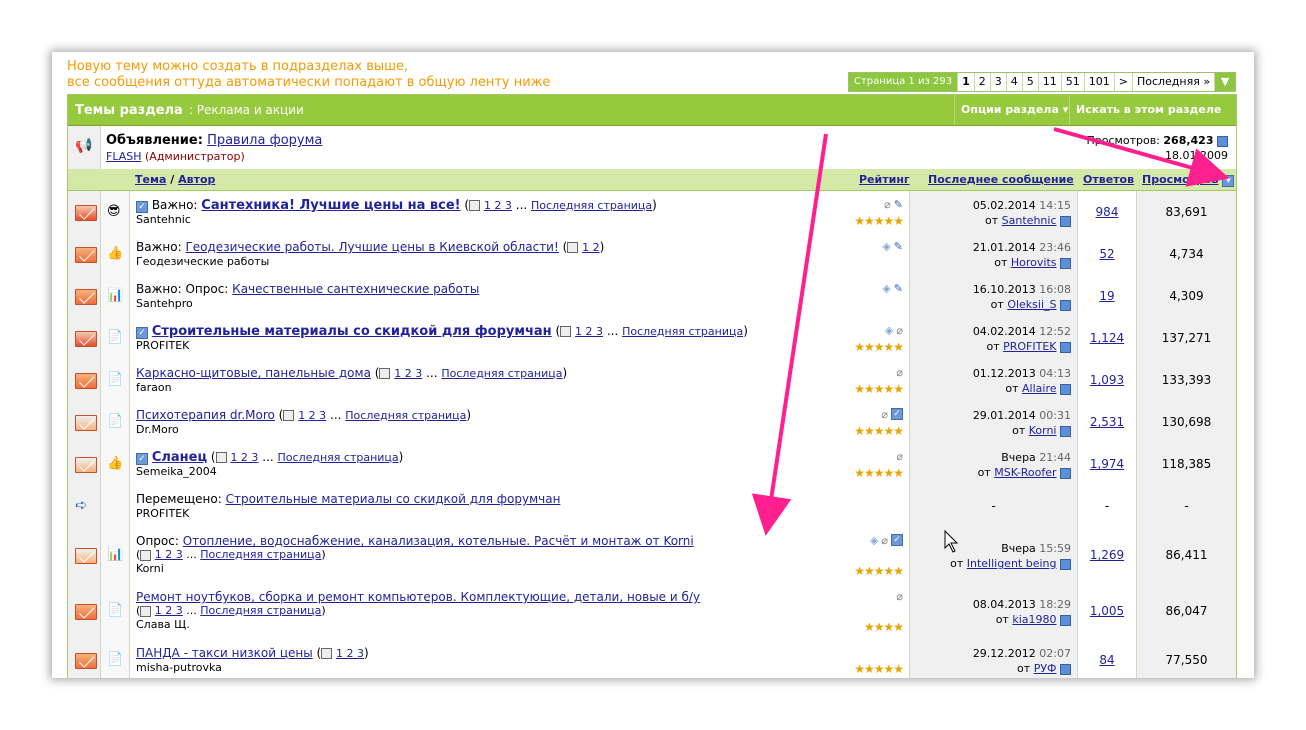  Describe the element at coordinates (1141, 157) in the screenshot. I see `annotation-arrow-right` at that location.